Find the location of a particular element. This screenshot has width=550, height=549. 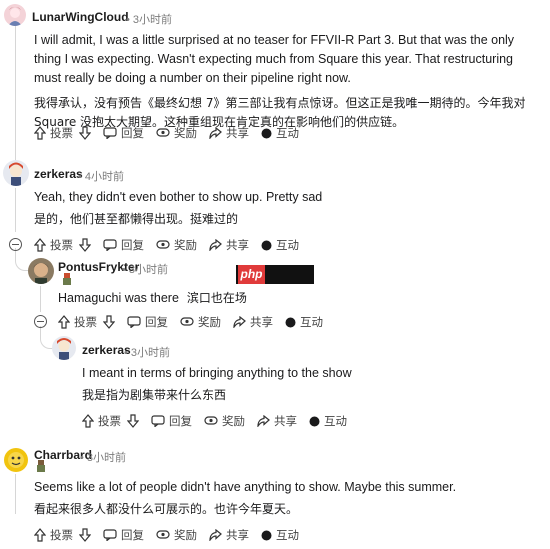

comment-body: Hamaguchi was there 滨口也在场 is located at coordinates (288, 298).